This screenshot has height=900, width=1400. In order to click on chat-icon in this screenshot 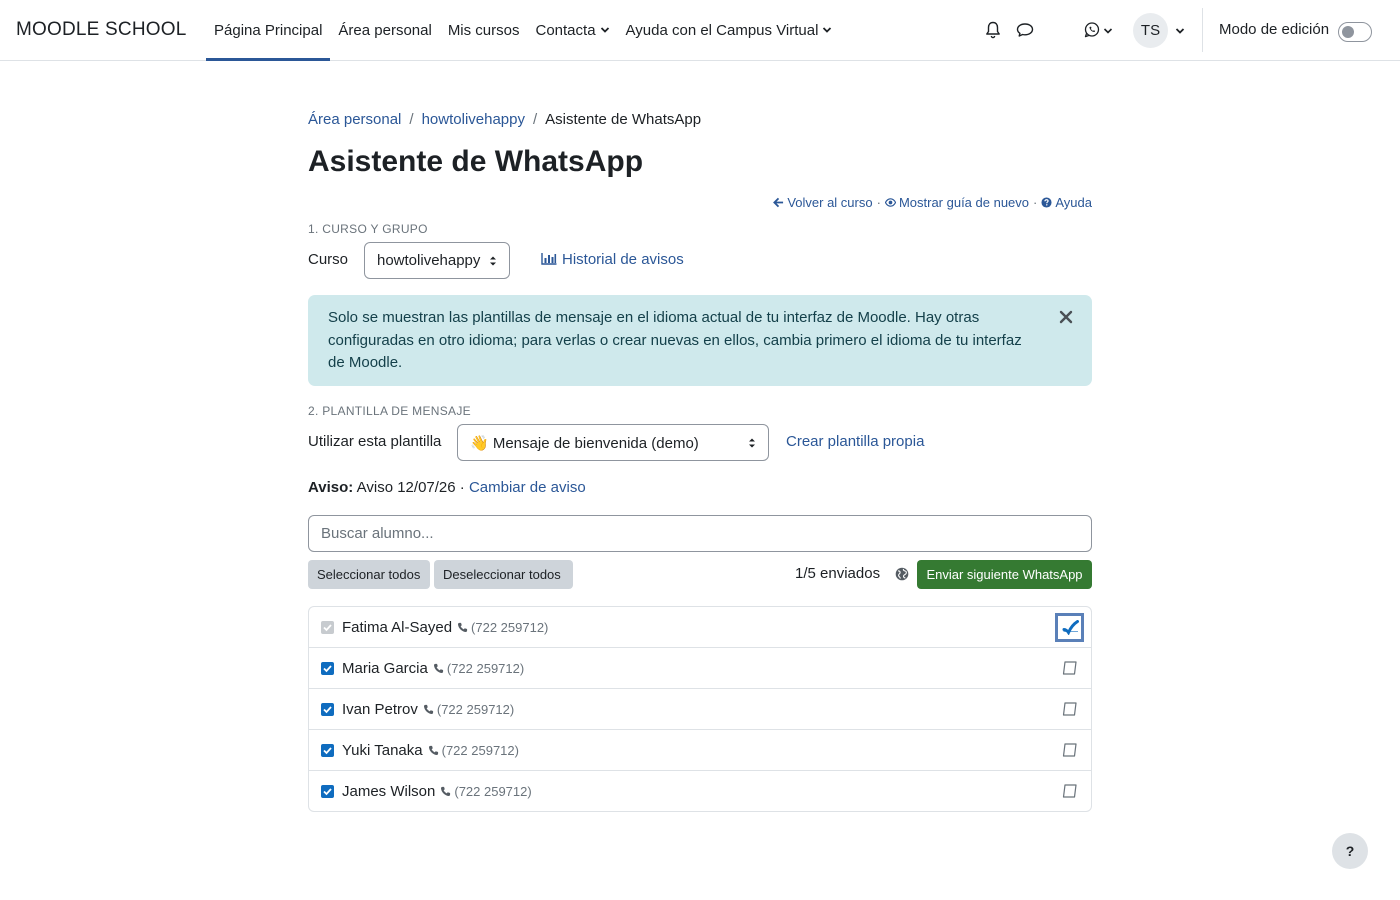, I will do `click(1025, 30)`.